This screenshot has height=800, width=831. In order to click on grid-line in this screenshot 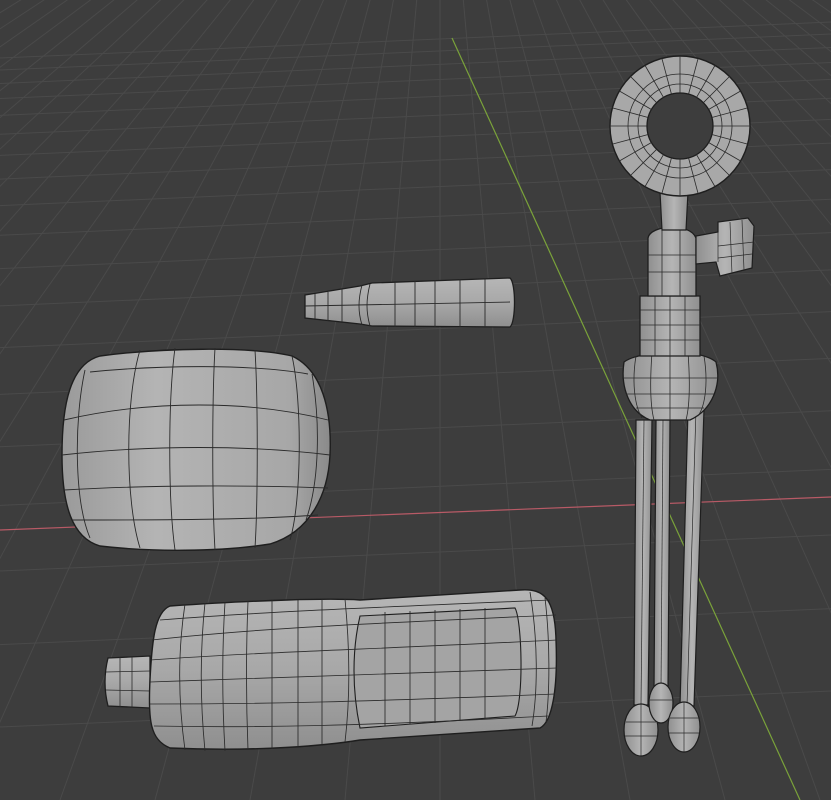, I will do `click(415, 217)`.